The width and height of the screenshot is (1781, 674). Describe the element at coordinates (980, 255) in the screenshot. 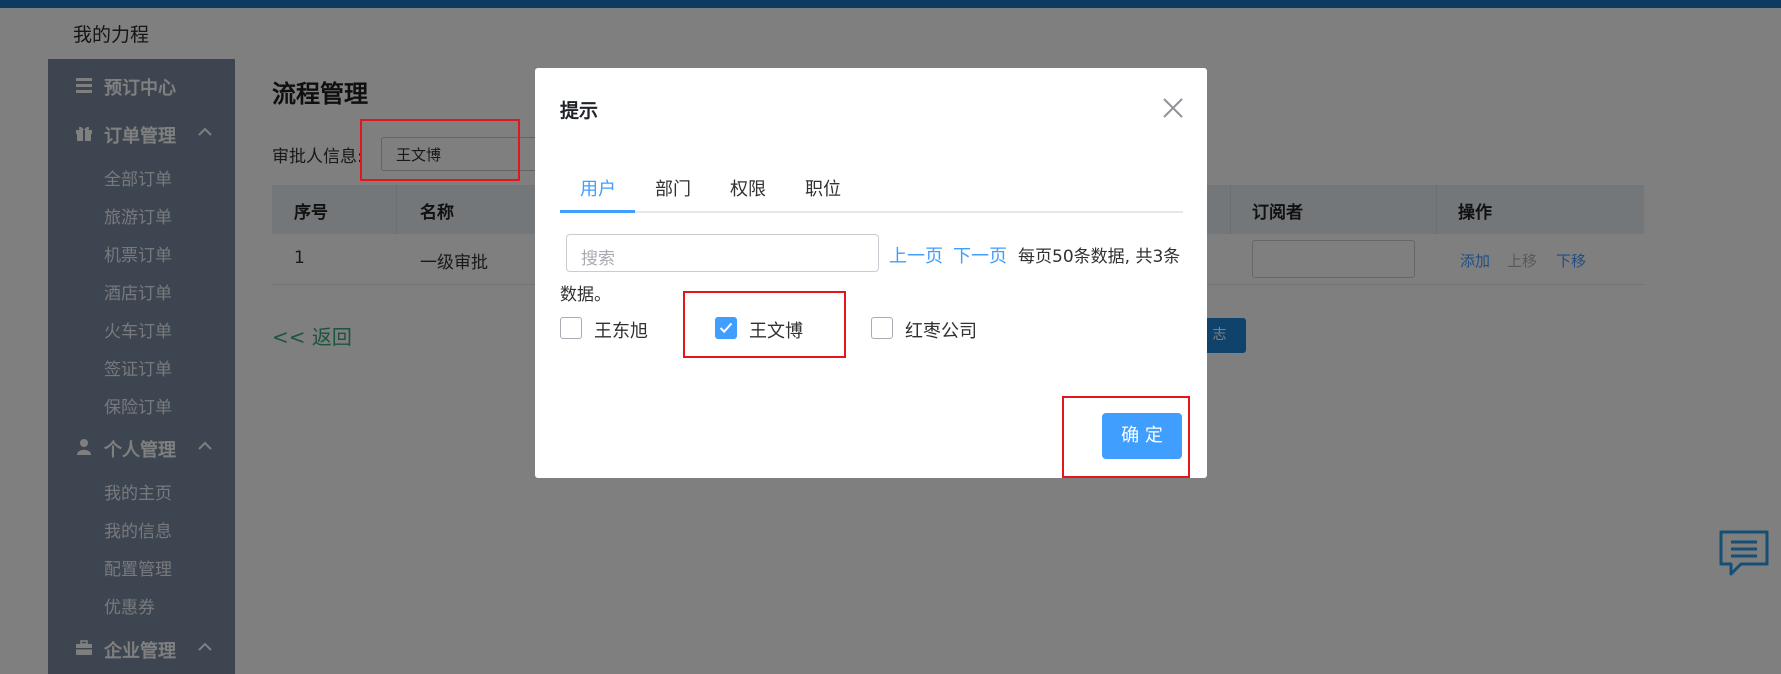

I see `next-page-link: 下一页` at that location.